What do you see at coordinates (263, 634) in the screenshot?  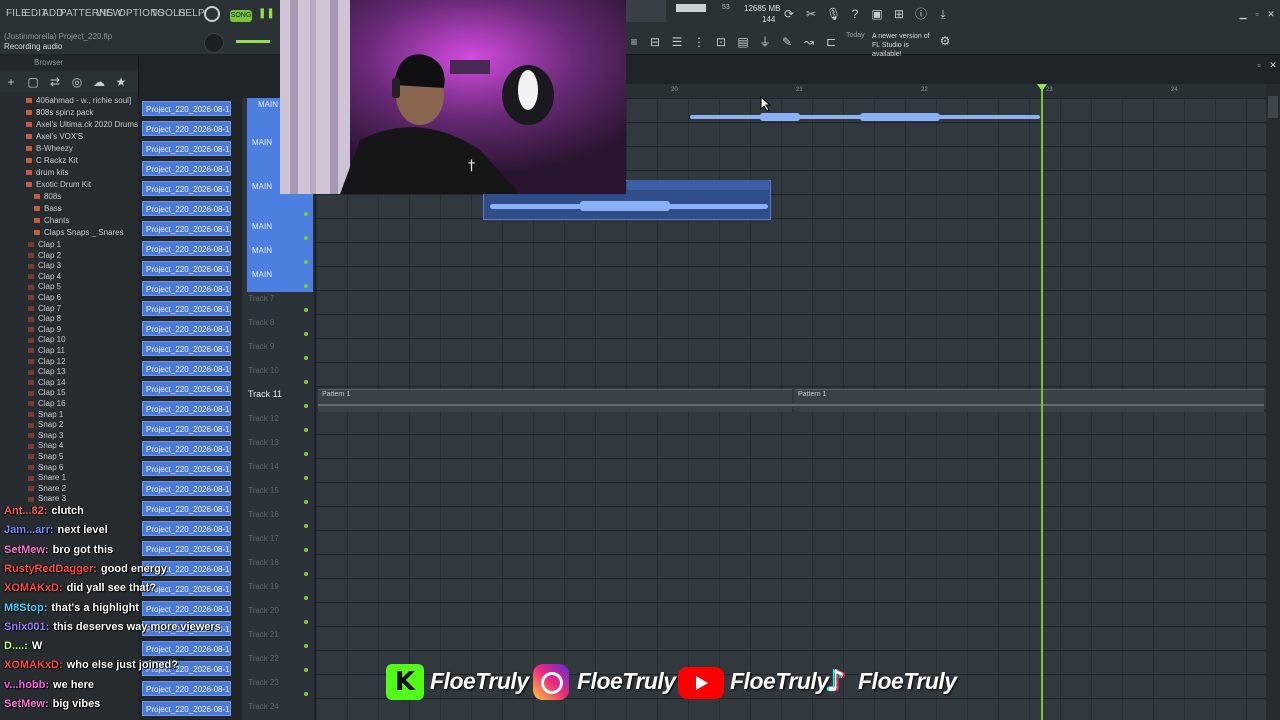 I see `track-name: Track 21` at bounding box center [263, 634].